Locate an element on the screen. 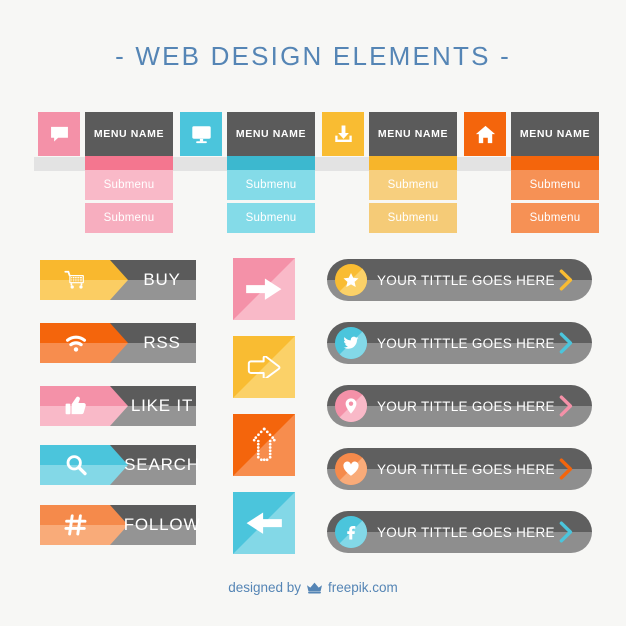  arrow-left-solid-icon is located at coordinates (264, 523).